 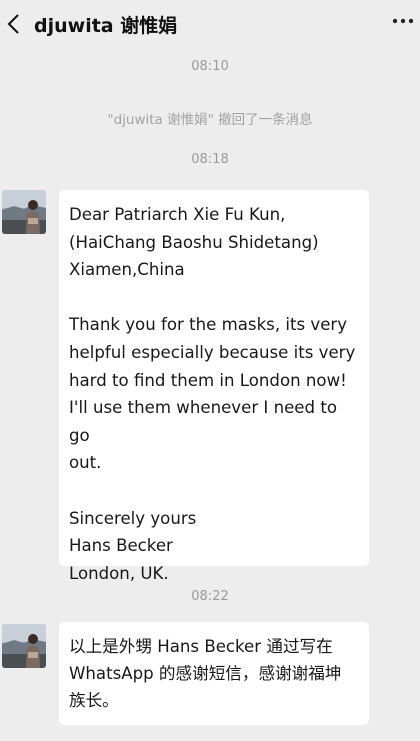 I want to click on timestamp: 08:22, so click(x=210, y=596).